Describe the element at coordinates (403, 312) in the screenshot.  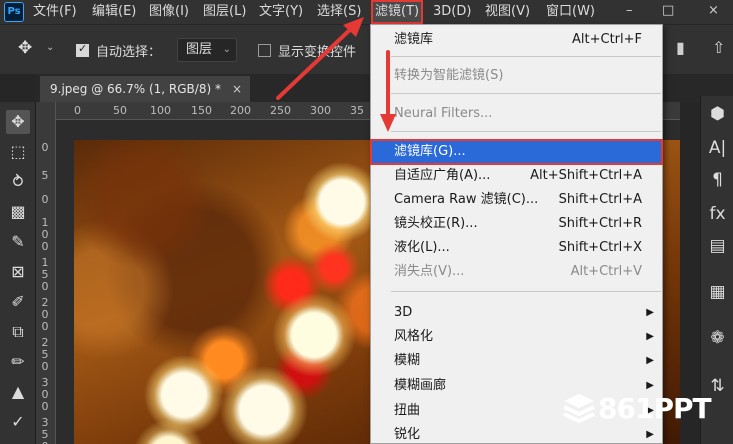
I see `menu-item-label: 3D` at that location.